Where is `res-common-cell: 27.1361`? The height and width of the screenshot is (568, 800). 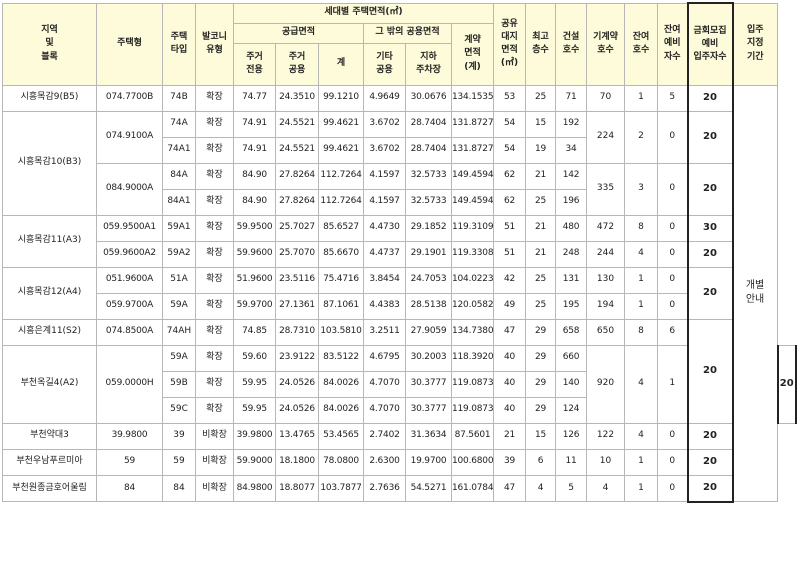
res-common-cell: 27.1361 is located at coordinates (297, 306).